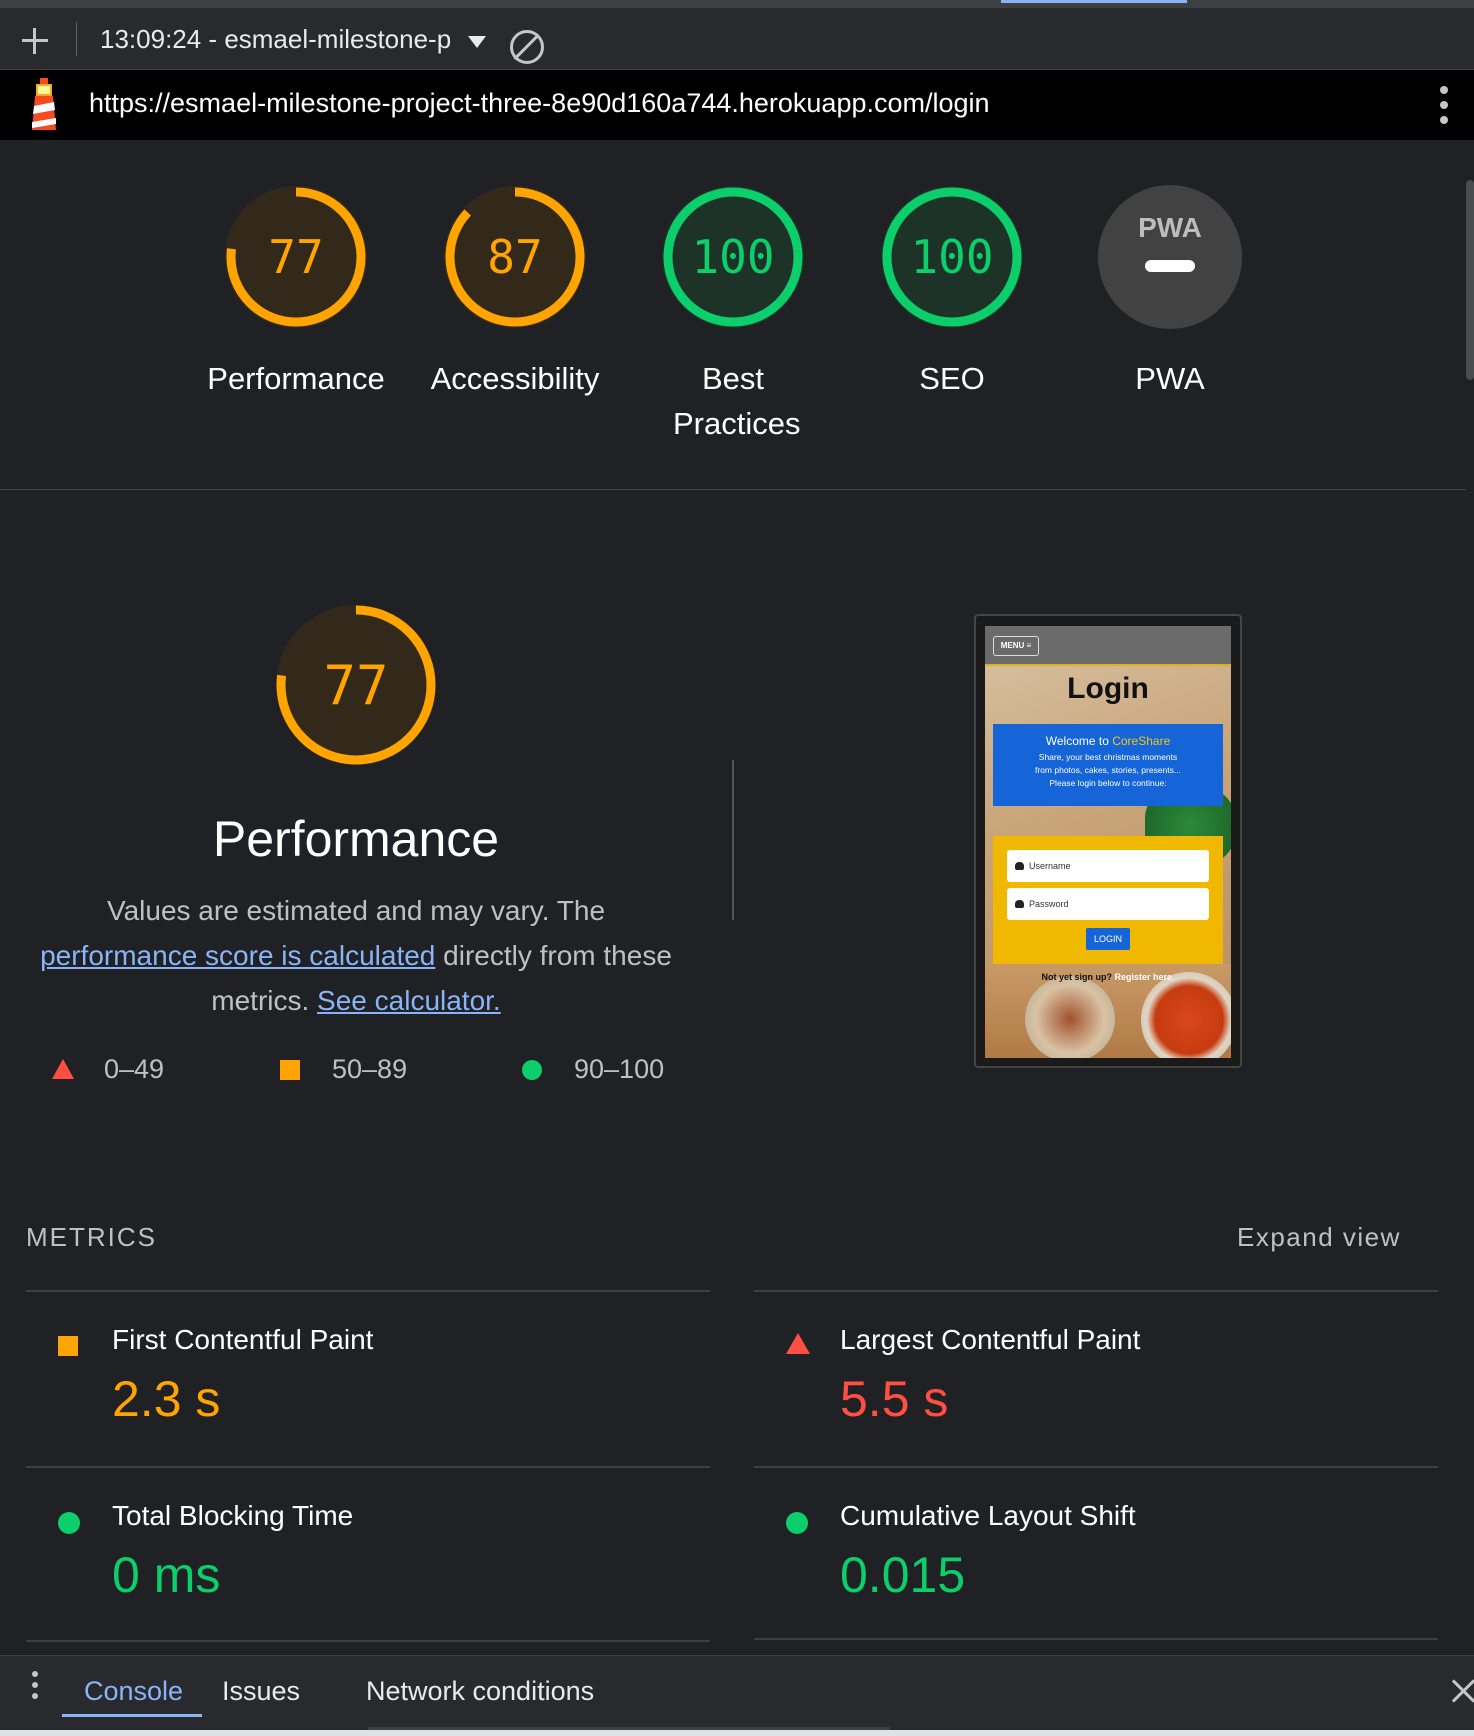 This screenshot has width=1474, height=1736. I want to click on performance-score: 77, so click(355, 685).